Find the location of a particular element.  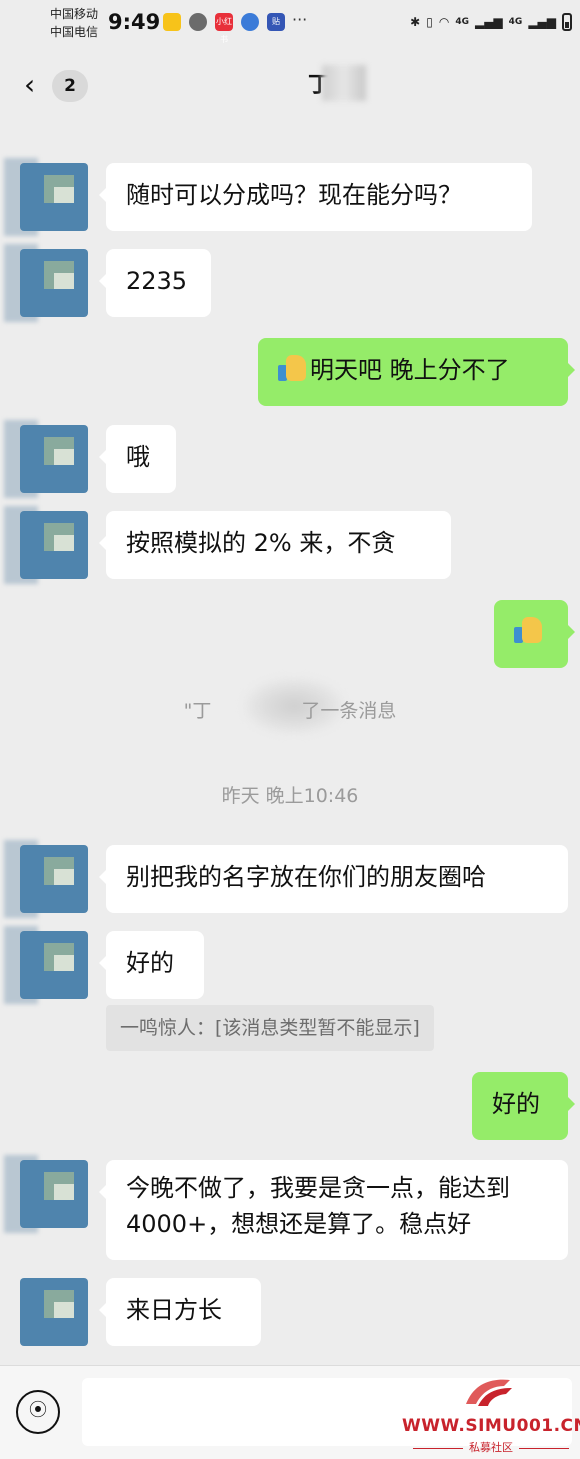

battery-icon is located at coordinates (567, 22).